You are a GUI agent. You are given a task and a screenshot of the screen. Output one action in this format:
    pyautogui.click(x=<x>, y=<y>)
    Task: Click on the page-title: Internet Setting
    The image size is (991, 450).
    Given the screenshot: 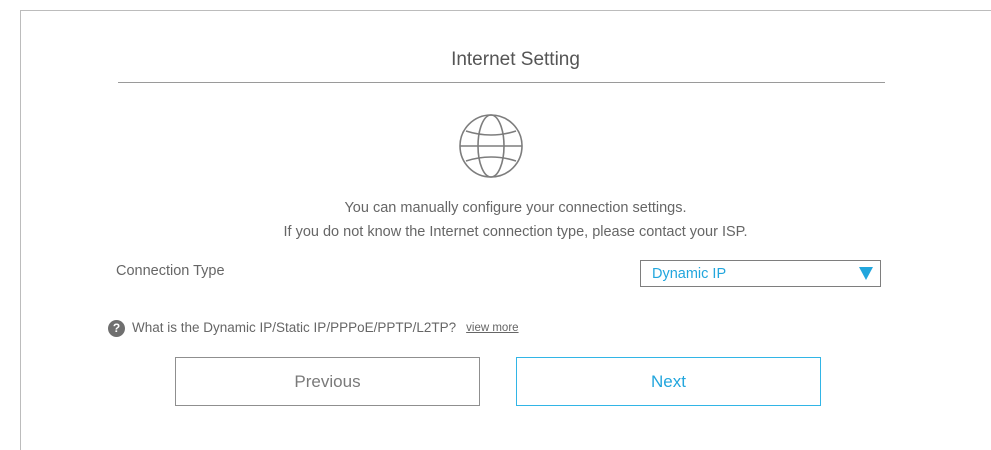 What is the action you would take?
    pyautogui.click(x=515, y=59)
    